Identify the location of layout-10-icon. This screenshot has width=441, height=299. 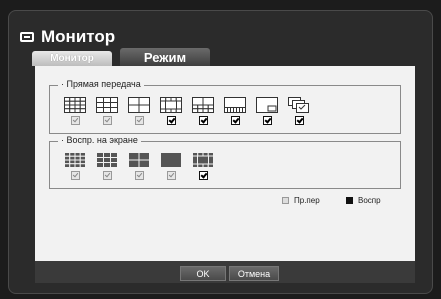
(203, 105).